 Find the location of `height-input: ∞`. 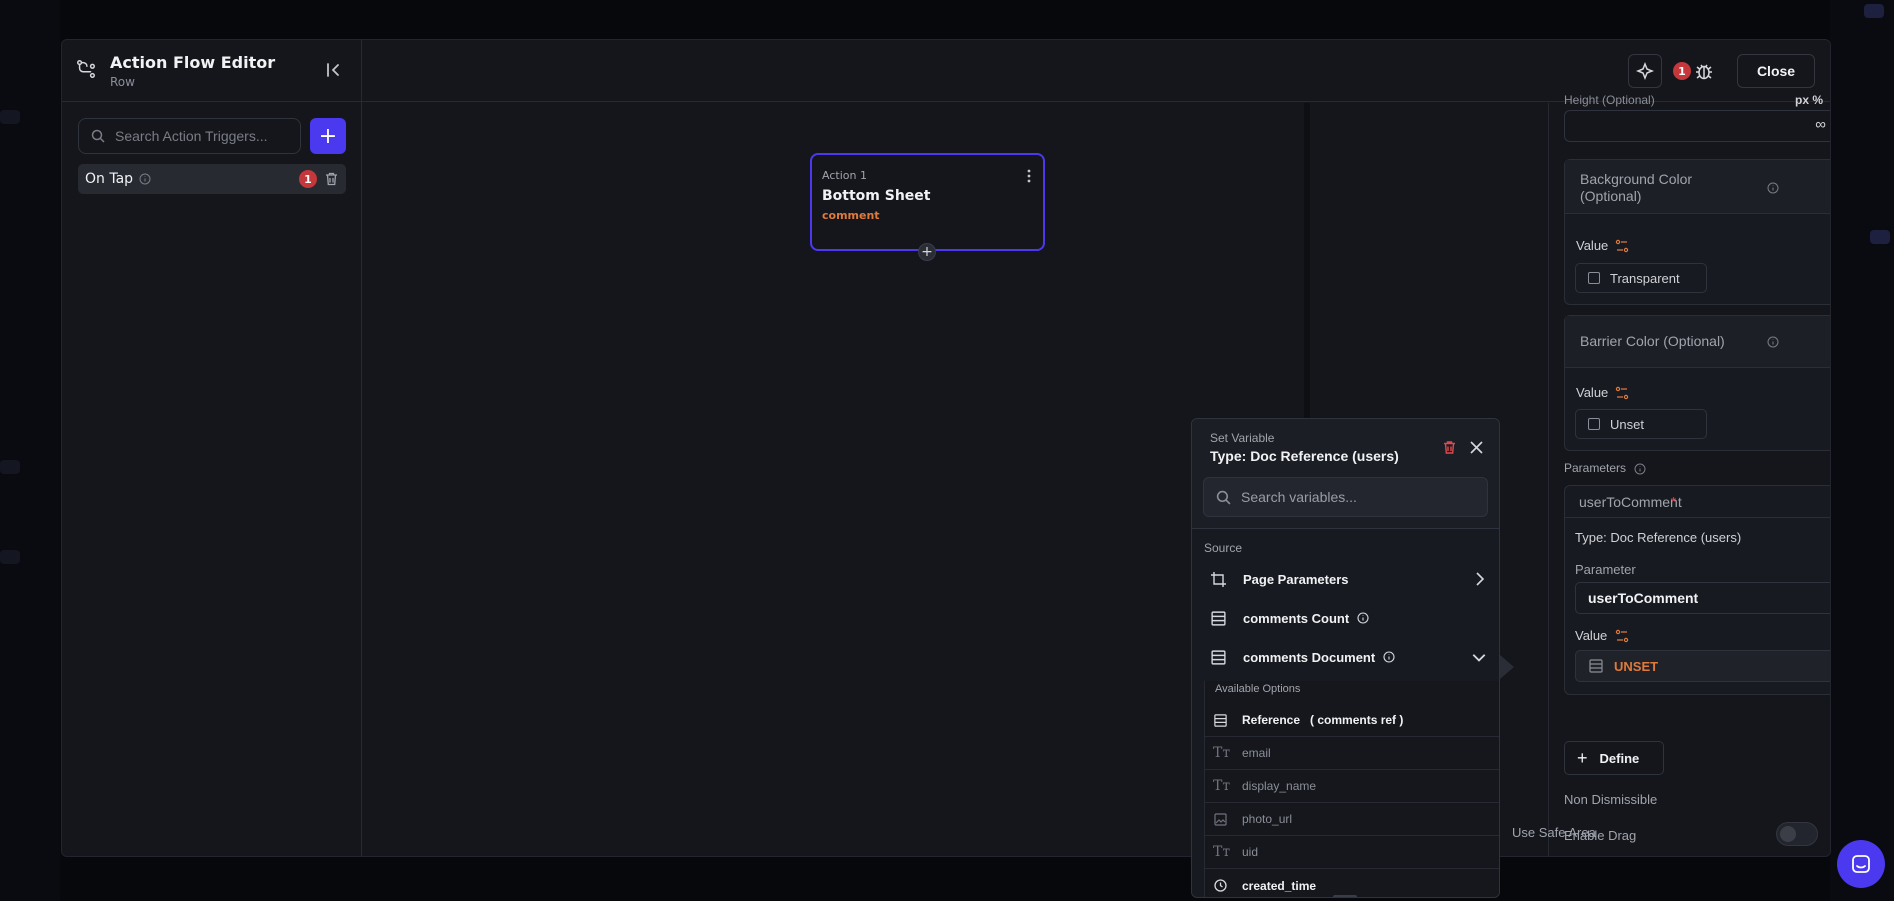

height-input: ∞ is located at coordinates (1697, 126).